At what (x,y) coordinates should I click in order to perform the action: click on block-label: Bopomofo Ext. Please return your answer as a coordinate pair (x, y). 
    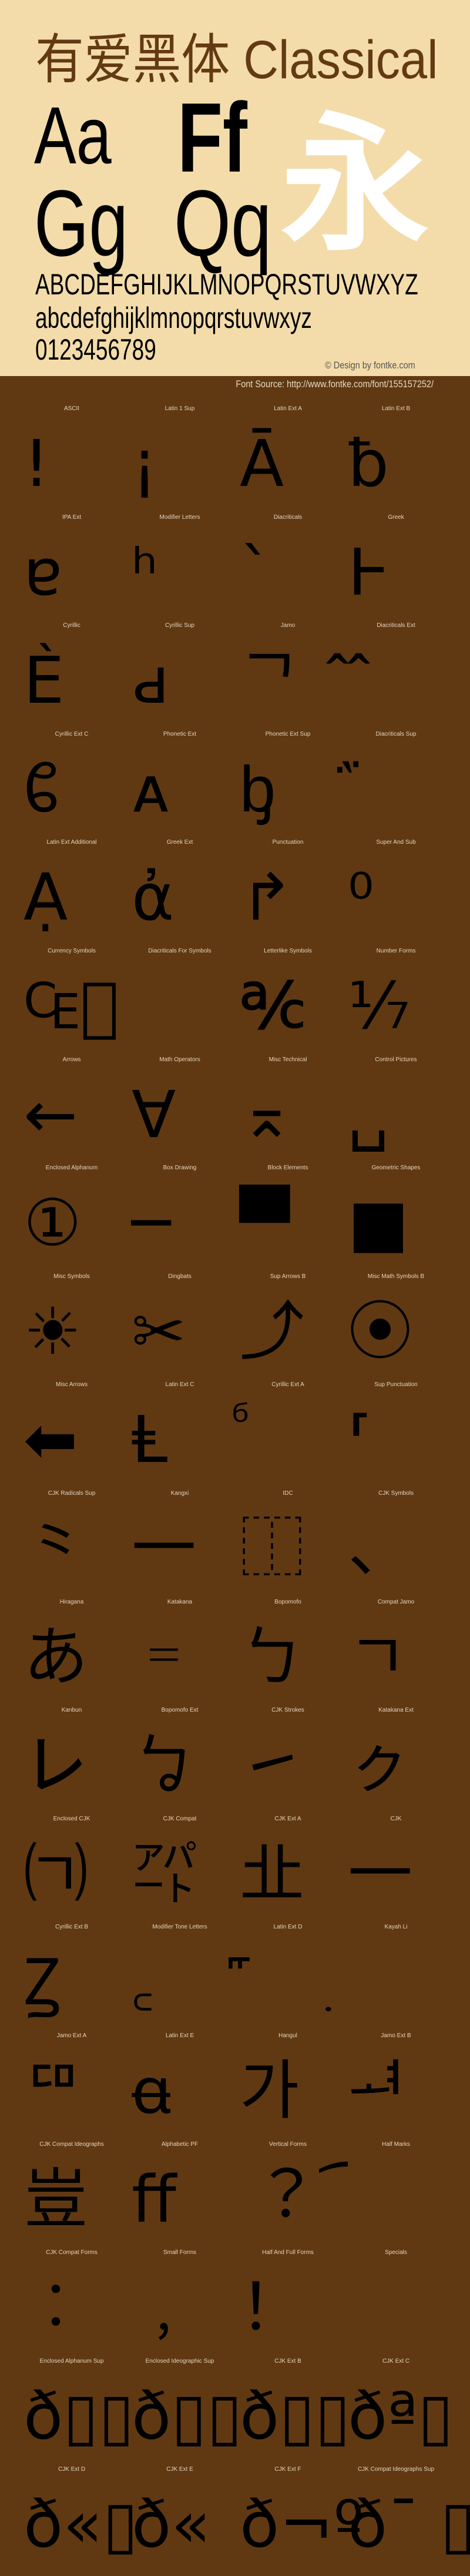
    Looking at the image, I should click on (180, 1711).